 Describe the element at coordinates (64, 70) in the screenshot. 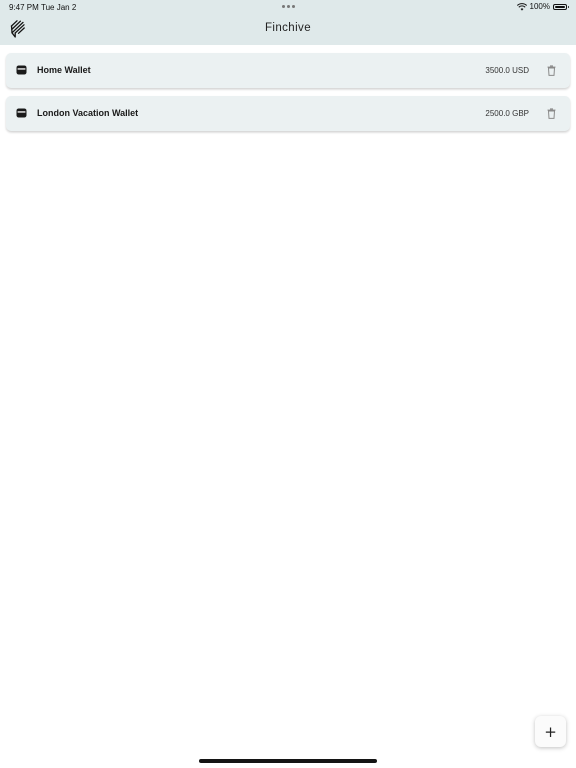

I see `wallet-name: Home Wallet` at that location.